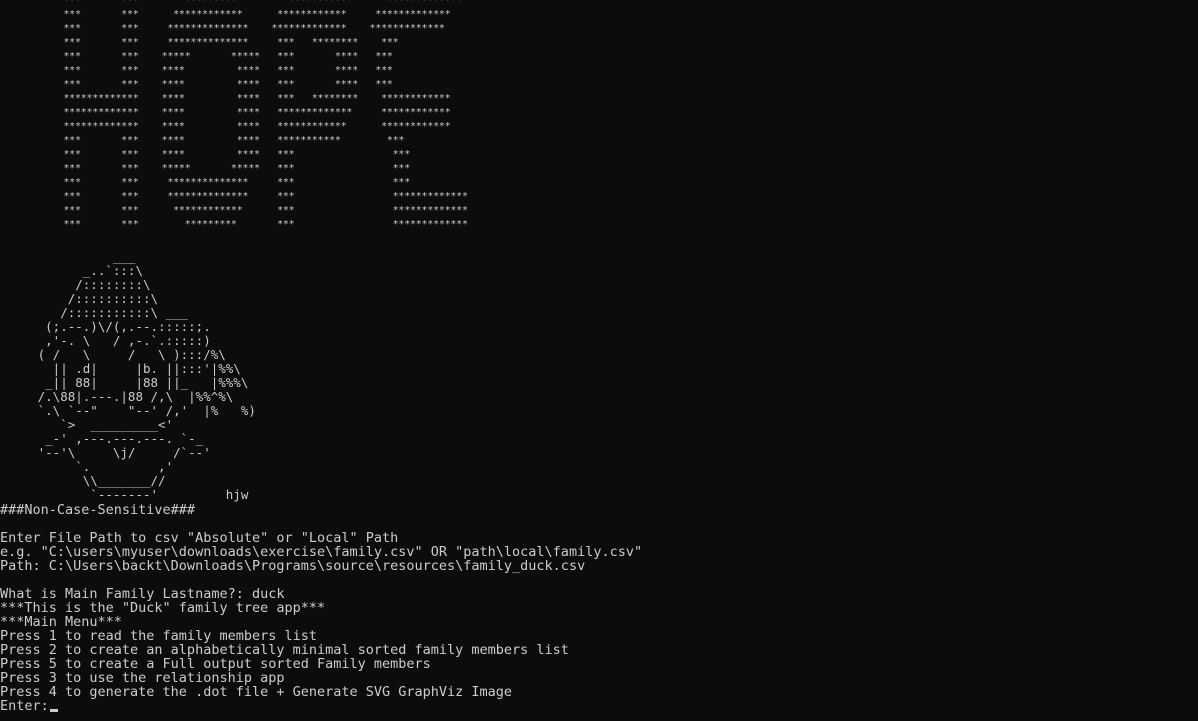  I want to click on enter-prompt: Enter:, so click(24, 706).